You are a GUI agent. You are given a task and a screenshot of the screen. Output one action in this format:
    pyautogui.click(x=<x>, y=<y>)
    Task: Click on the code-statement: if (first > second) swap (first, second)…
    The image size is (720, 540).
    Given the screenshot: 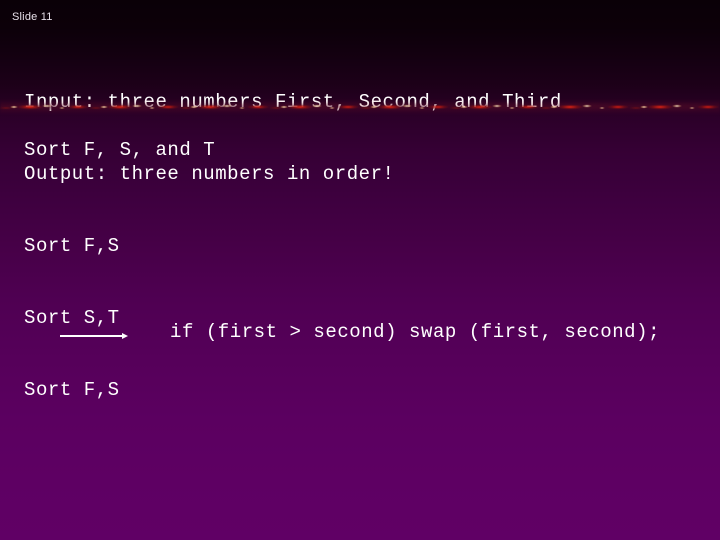 What is the action you would take?
    pyautogui.click(x=415, y=332)
    